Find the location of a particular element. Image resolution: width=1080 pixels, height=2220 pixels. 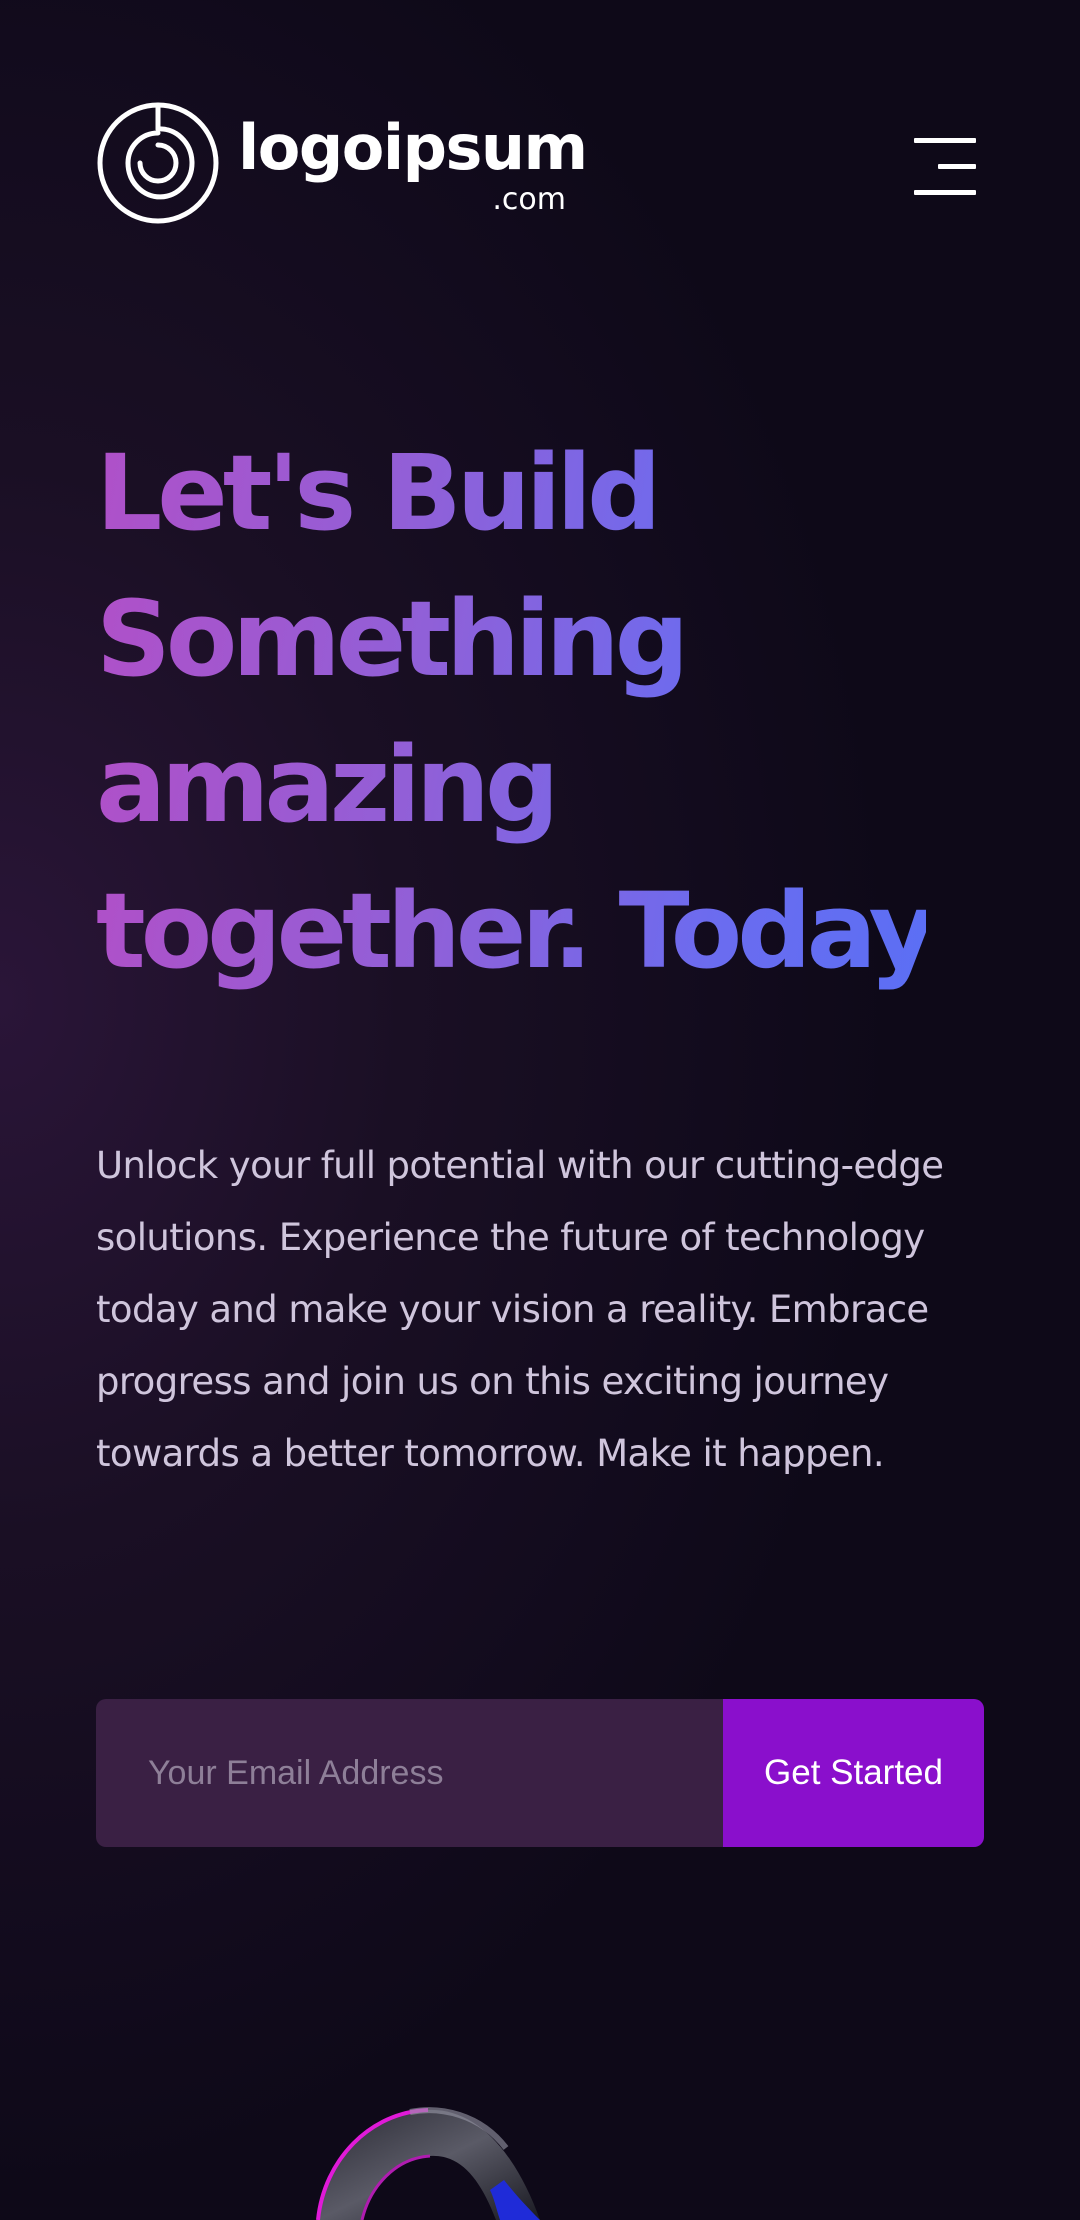

logo: logoipsum .com is located at coordinates (342, 163).